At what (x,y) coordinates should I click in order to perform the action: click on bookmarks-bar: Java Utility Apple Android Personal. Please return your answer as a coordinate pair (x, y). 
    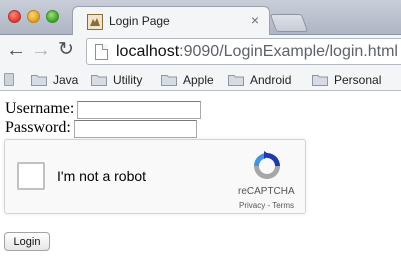
    Looking at the image, I should click on (200, 79).